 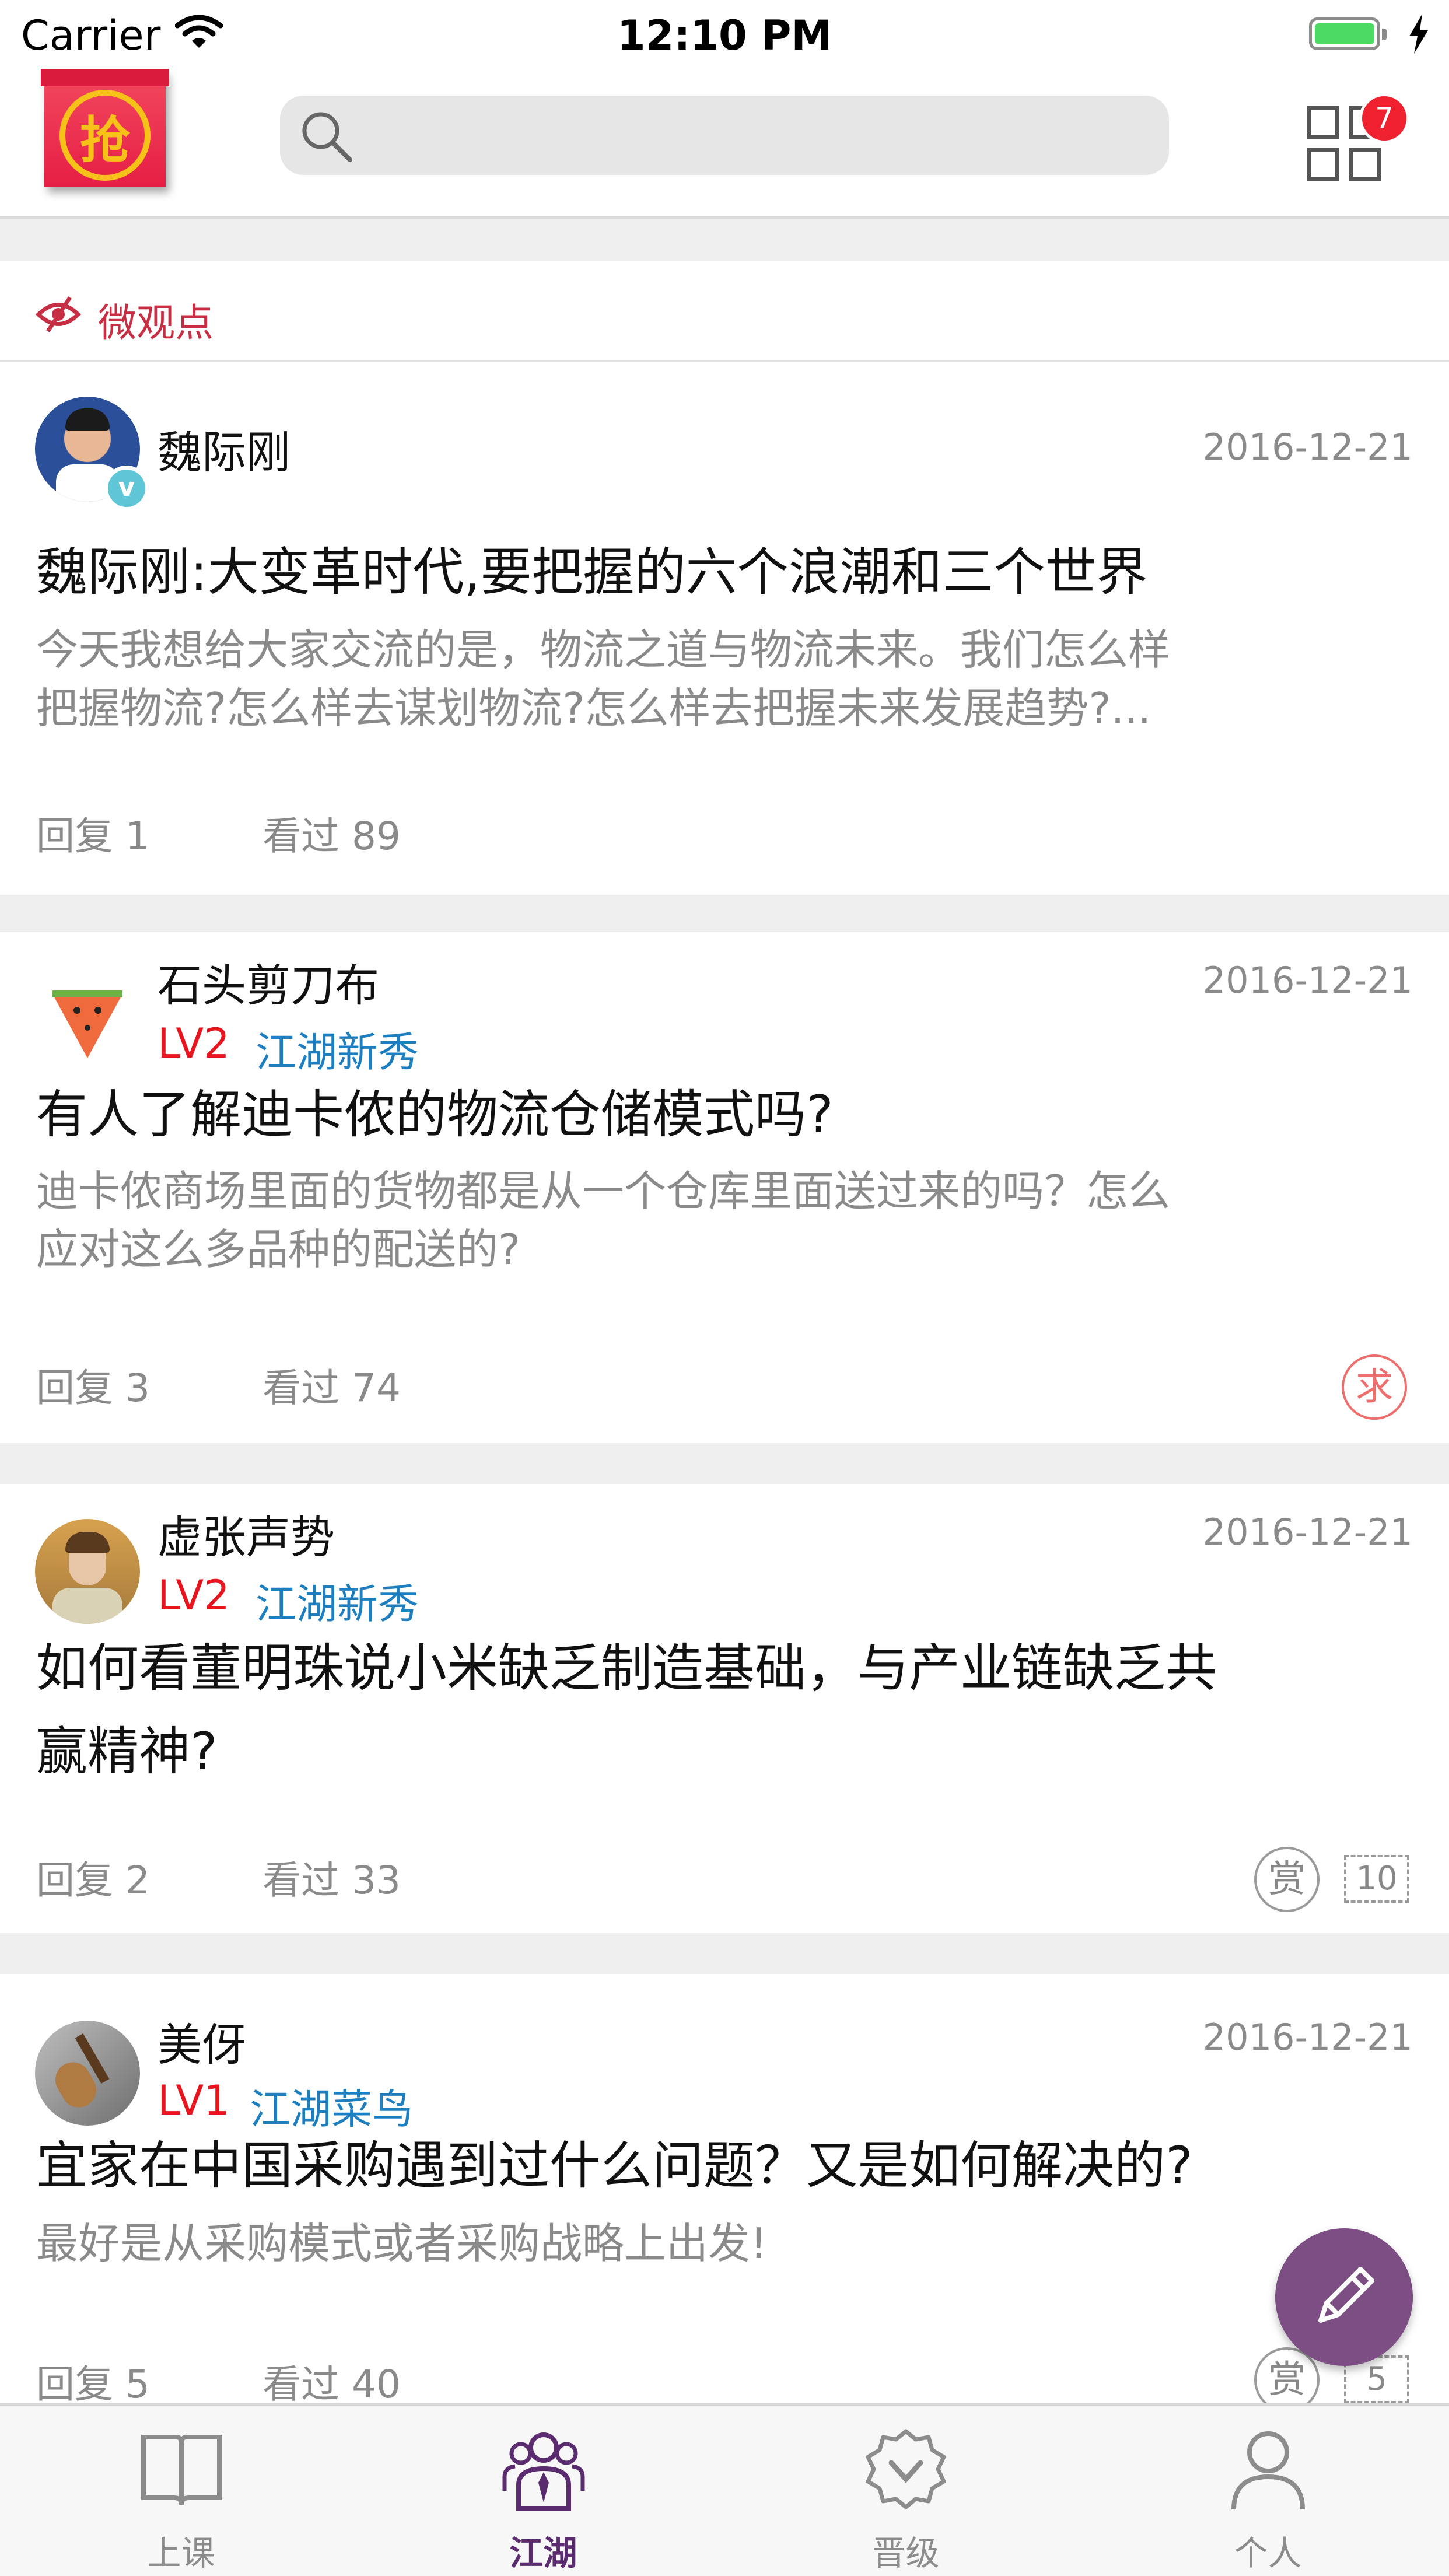 I want to click on author-name: 美伢, so click(x=202, y=2041).